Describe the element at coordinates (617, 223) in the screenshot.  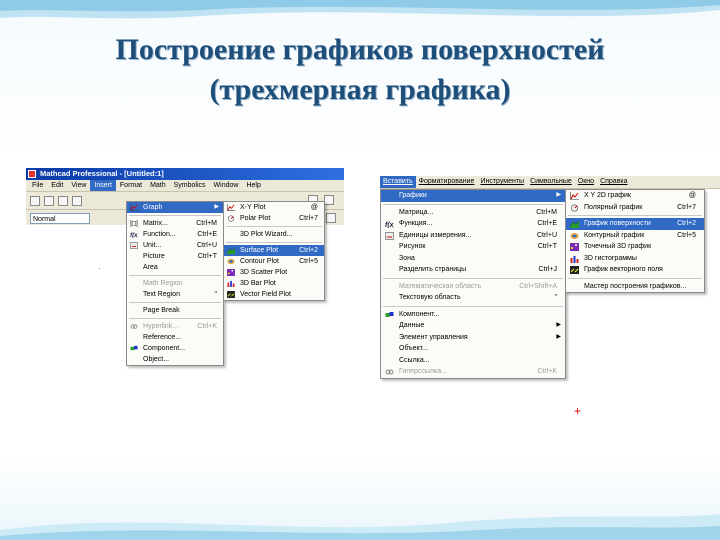
I see `menu-item-label: График поверхности` at that location.